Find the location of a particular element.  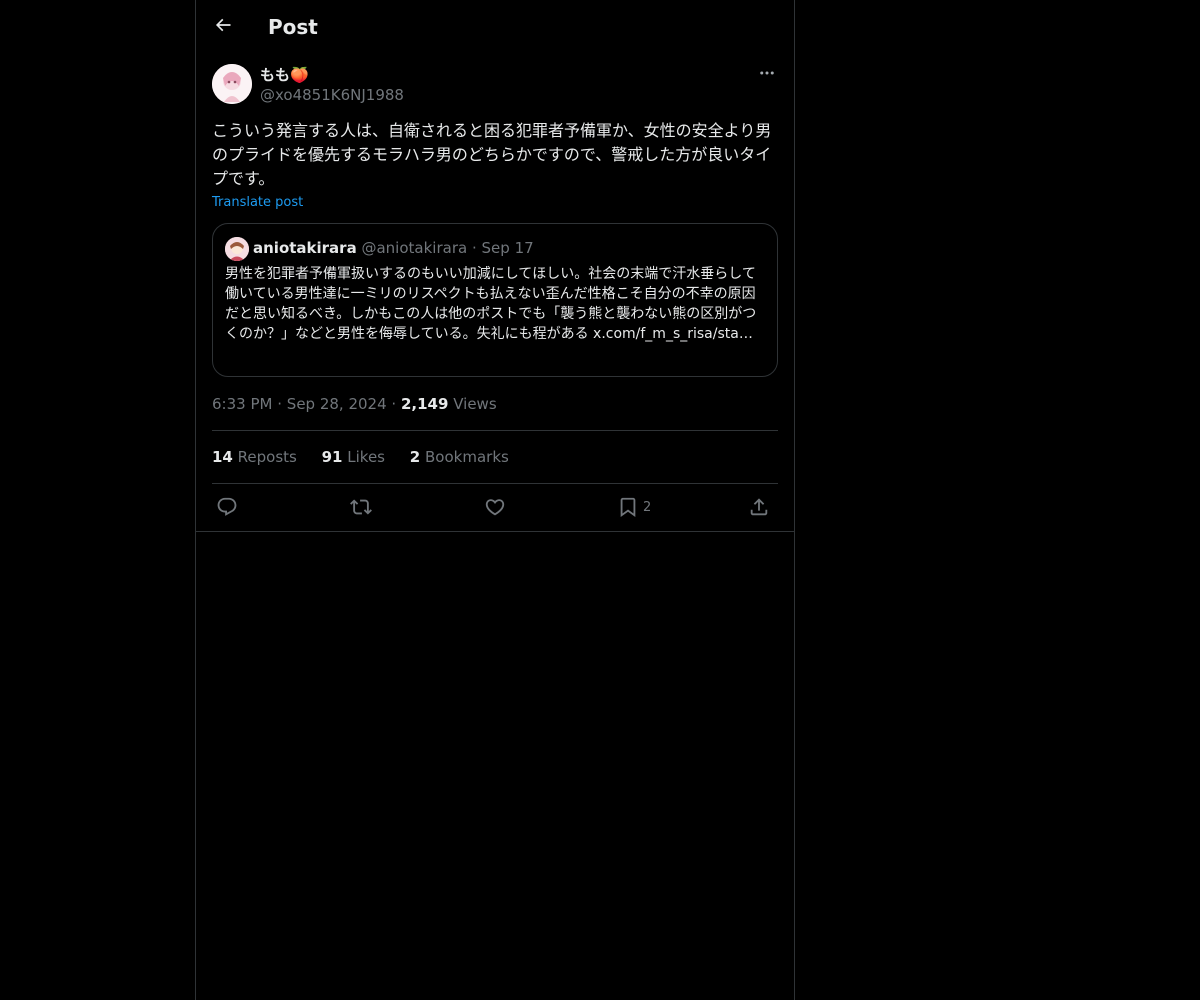

bookmarks-stat: 2 Bookmarks is located at coordinates (459, 457).